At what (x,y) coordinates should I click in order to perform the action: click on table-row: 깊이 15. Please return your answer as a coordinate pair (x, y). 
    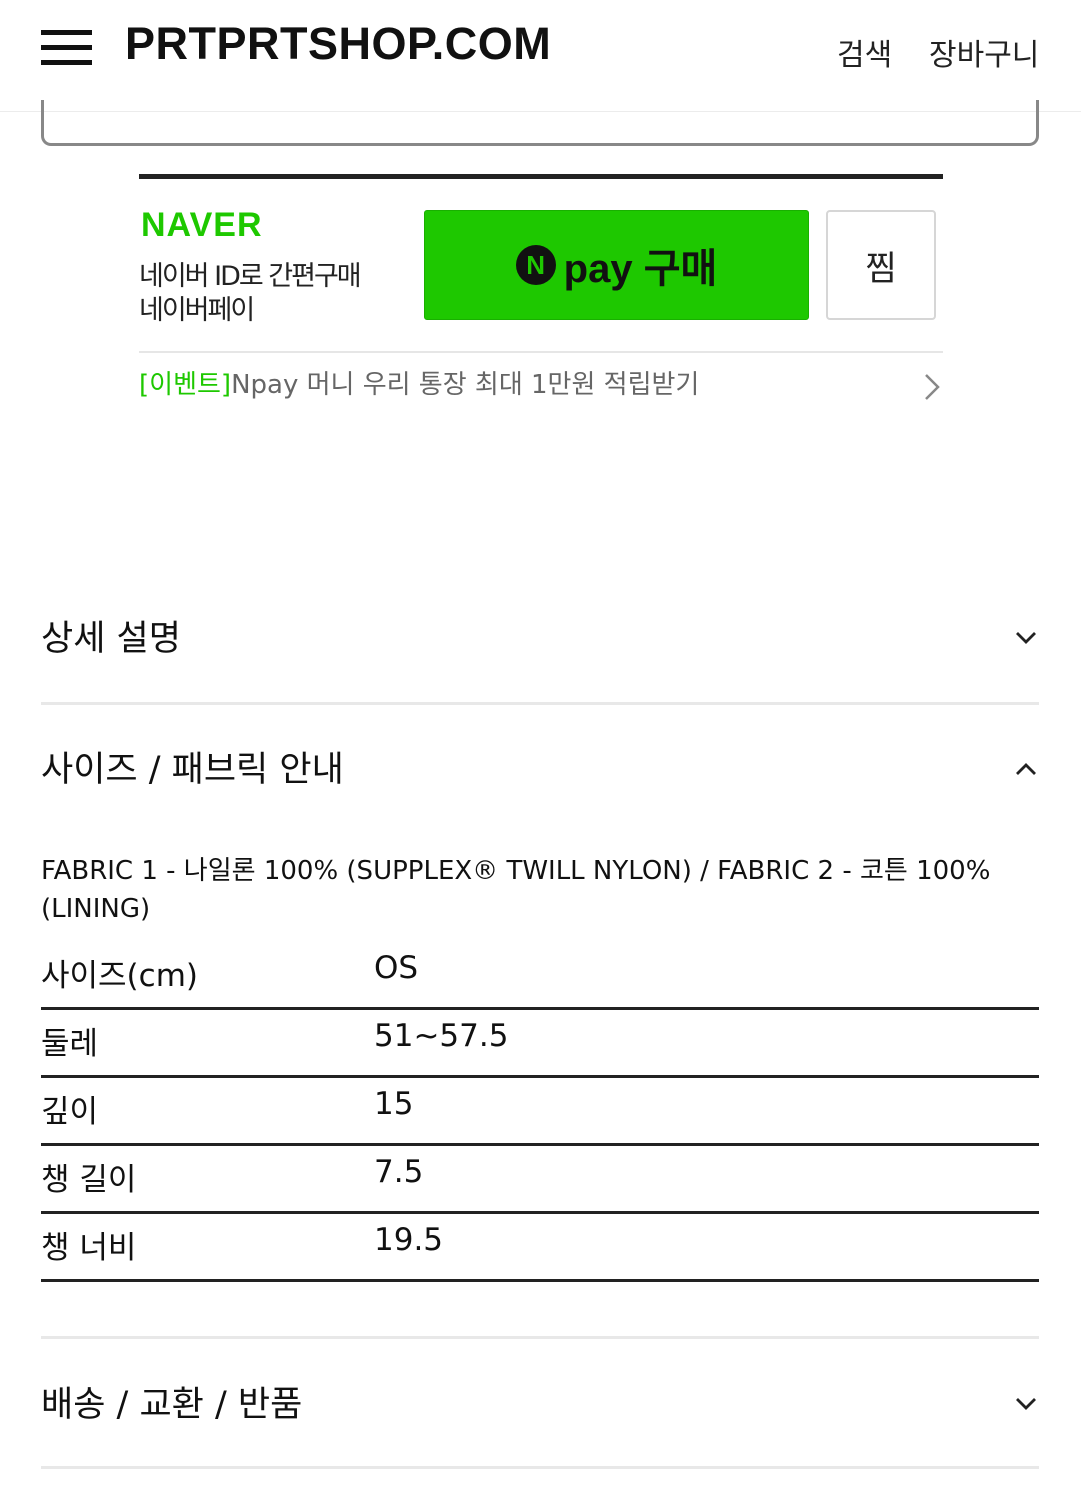
    Looking at the image, I should click on (540, 1112).